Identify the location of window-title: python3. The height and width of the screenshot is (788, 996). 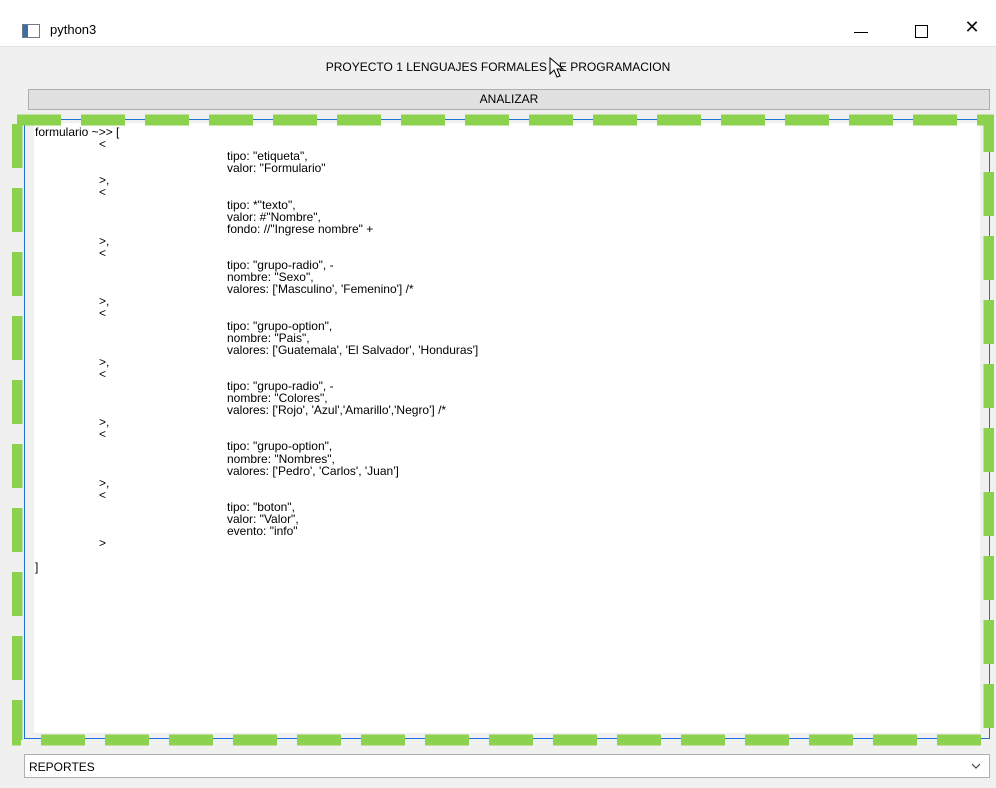
(73, 29).